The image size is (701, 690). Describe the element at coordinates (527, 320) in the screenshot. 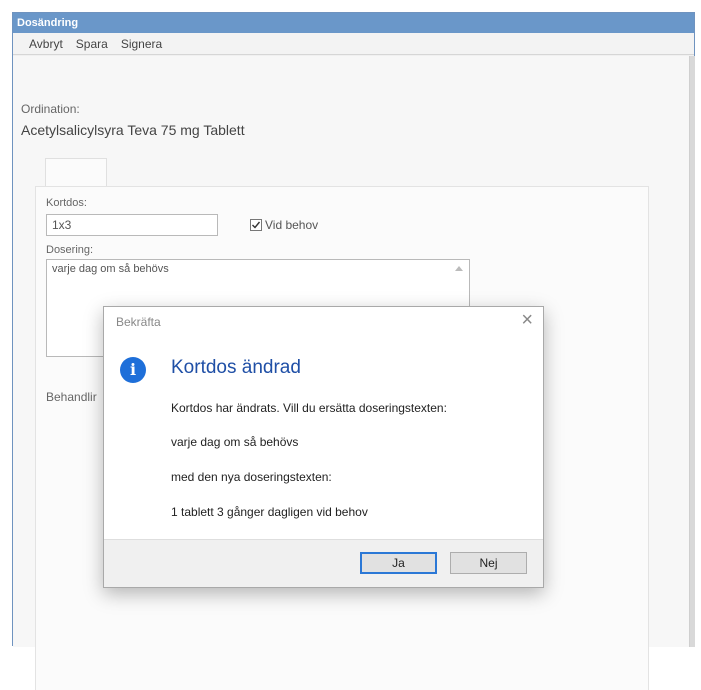

I see `close-icon: ×` at that location.